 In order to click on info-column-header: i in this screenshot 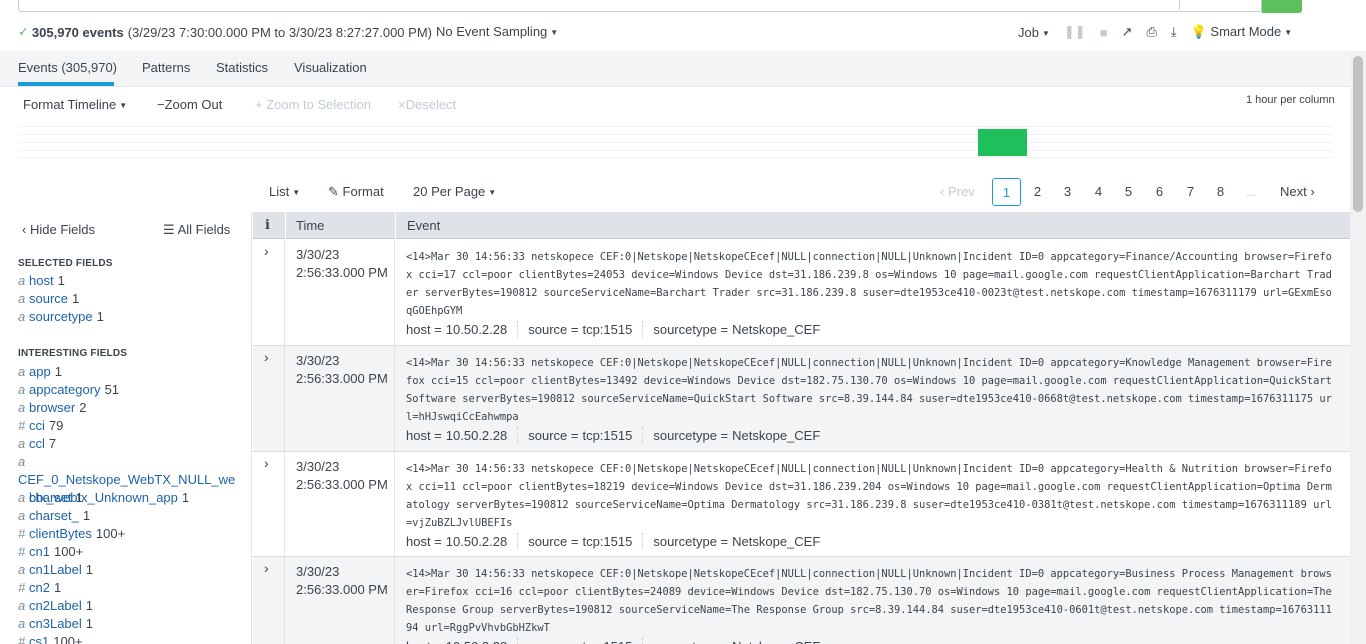, I will do `click(267, 225)`.